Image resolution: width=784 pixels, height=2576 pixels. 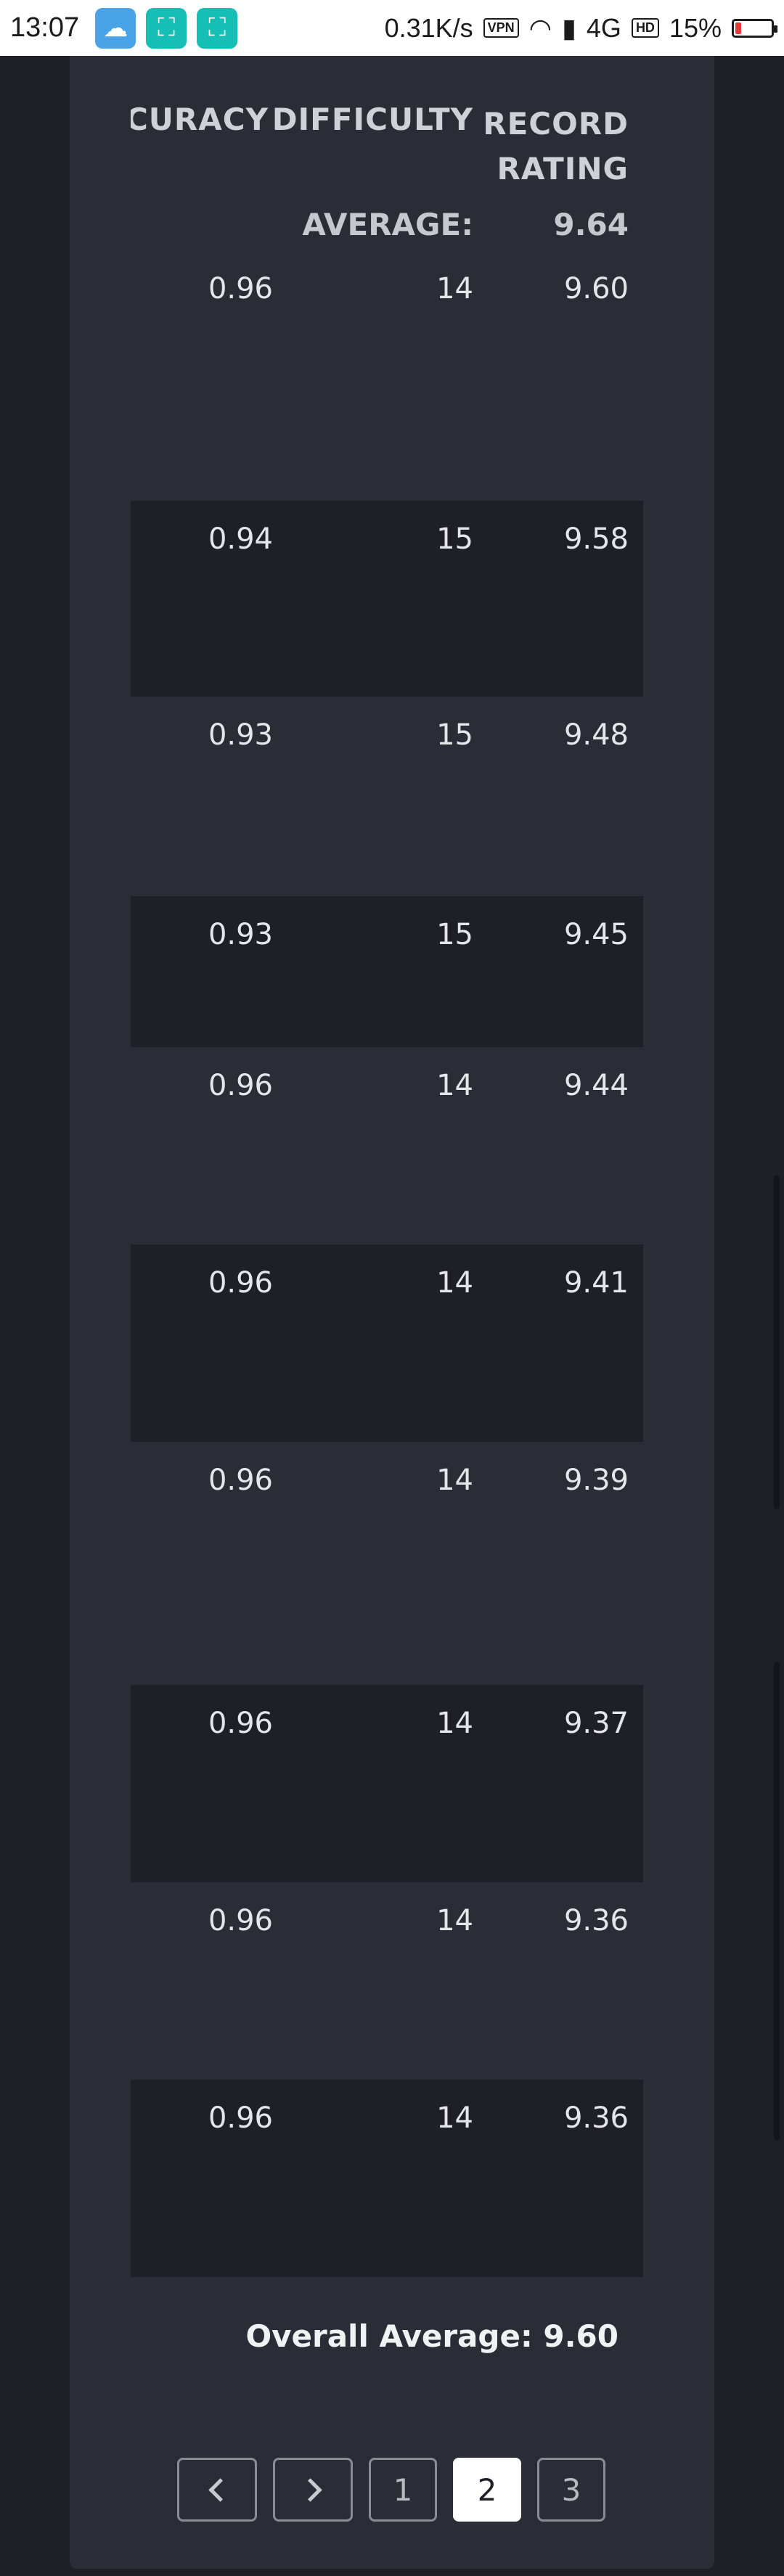 I want to click on weather-icon: ☁, so click(x=116, y=28).